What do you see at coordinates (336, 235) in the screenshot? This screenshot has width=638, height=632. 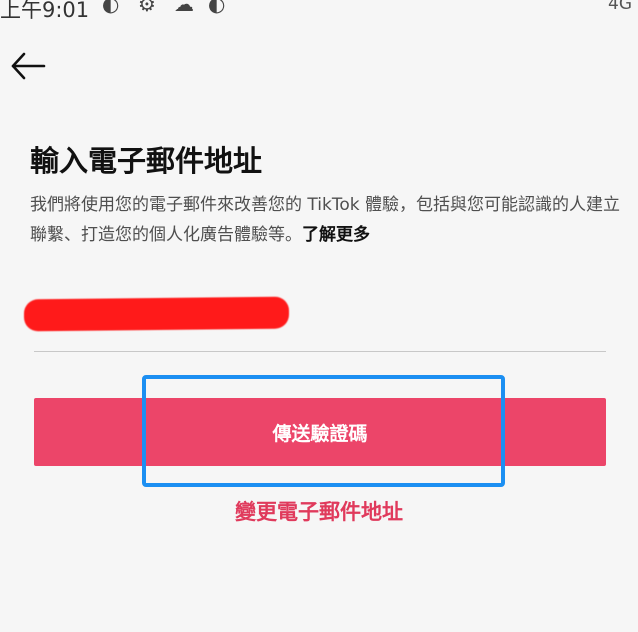 I see `learn-more-link: 了解更多` at bounding box center [336, 235].